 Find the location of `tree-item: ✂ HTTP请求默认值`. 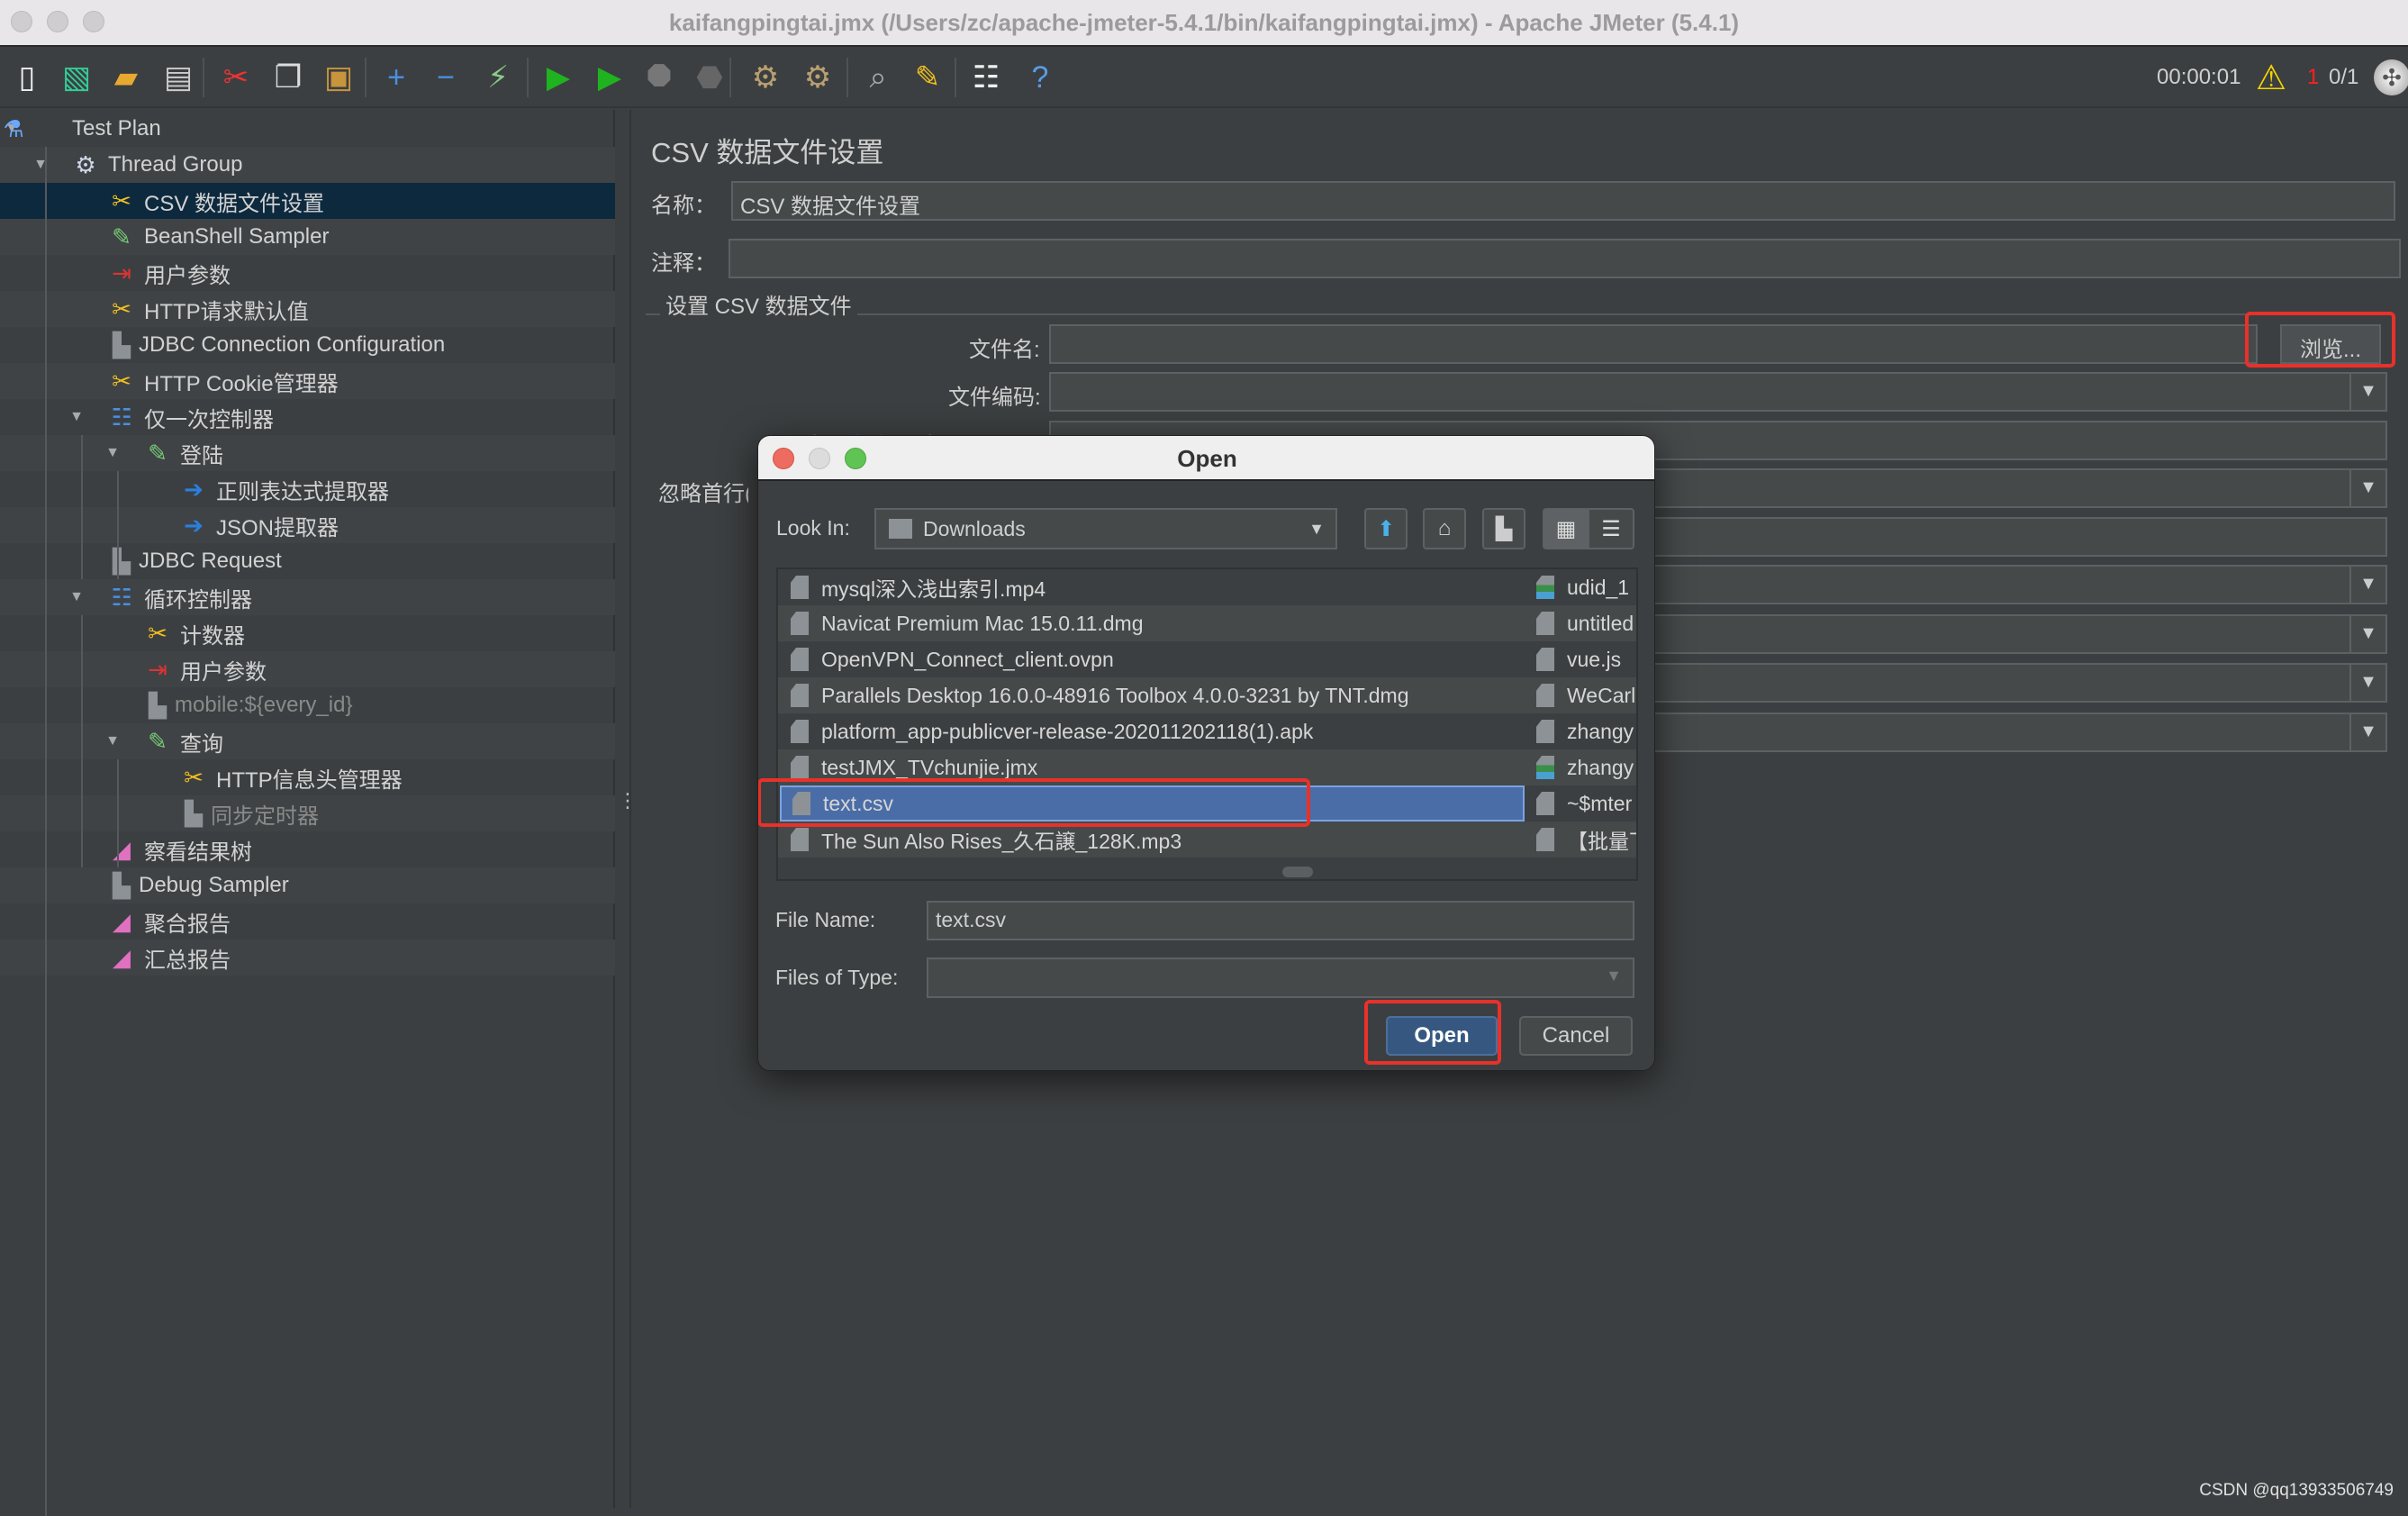

tree-item: ✂ HTTP请求默认值 is located at coordinates (307, 309).